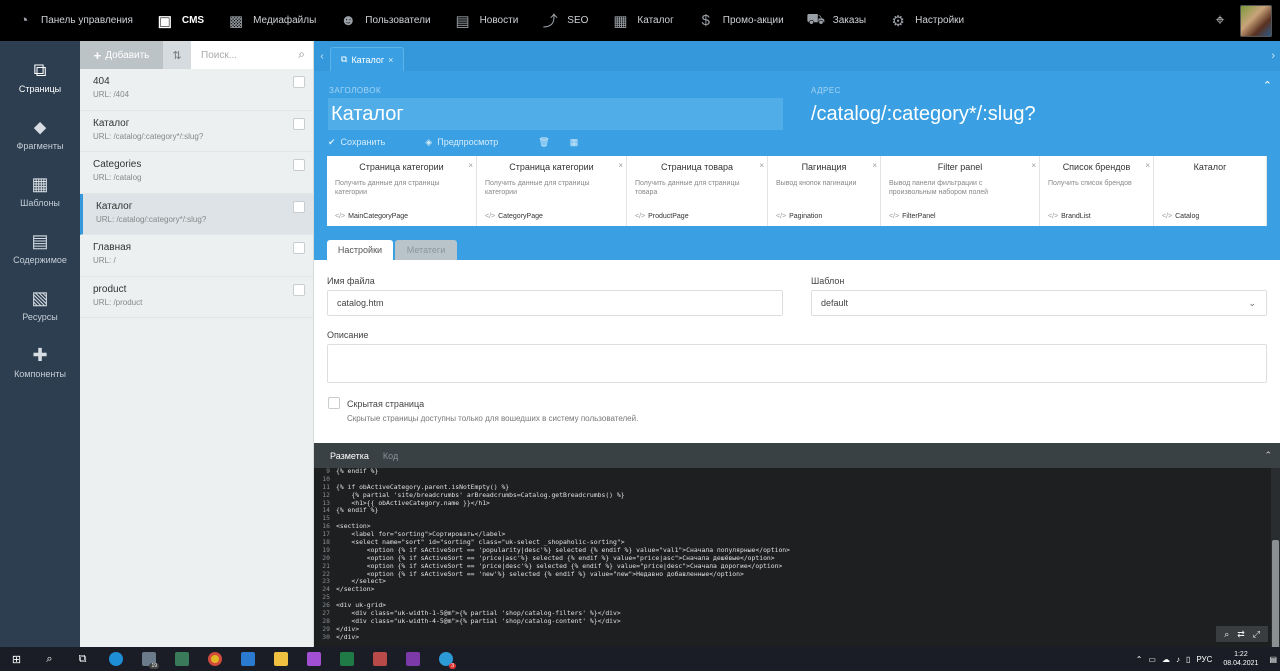  Describe the element at coordinates (280, 659) in the screenshot. I see `explorer-icon` at that location.